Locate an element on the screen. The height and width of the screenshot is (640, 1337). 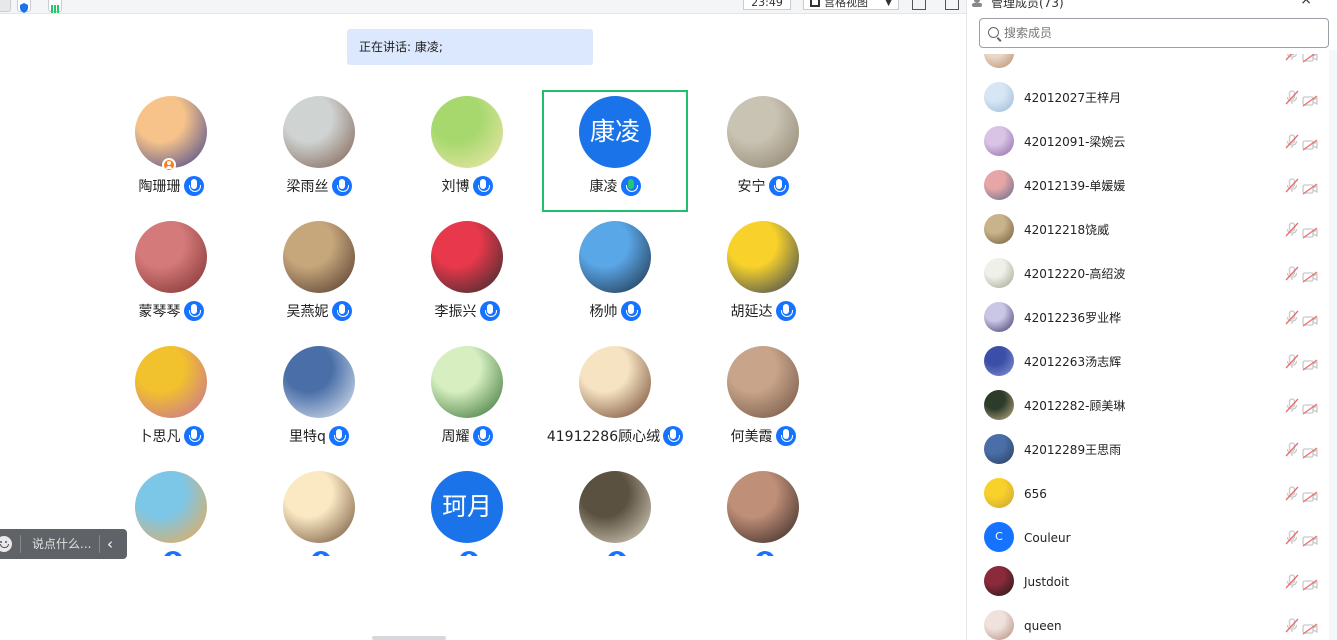
signal-bars-icon is located at coordinates (55, 6).